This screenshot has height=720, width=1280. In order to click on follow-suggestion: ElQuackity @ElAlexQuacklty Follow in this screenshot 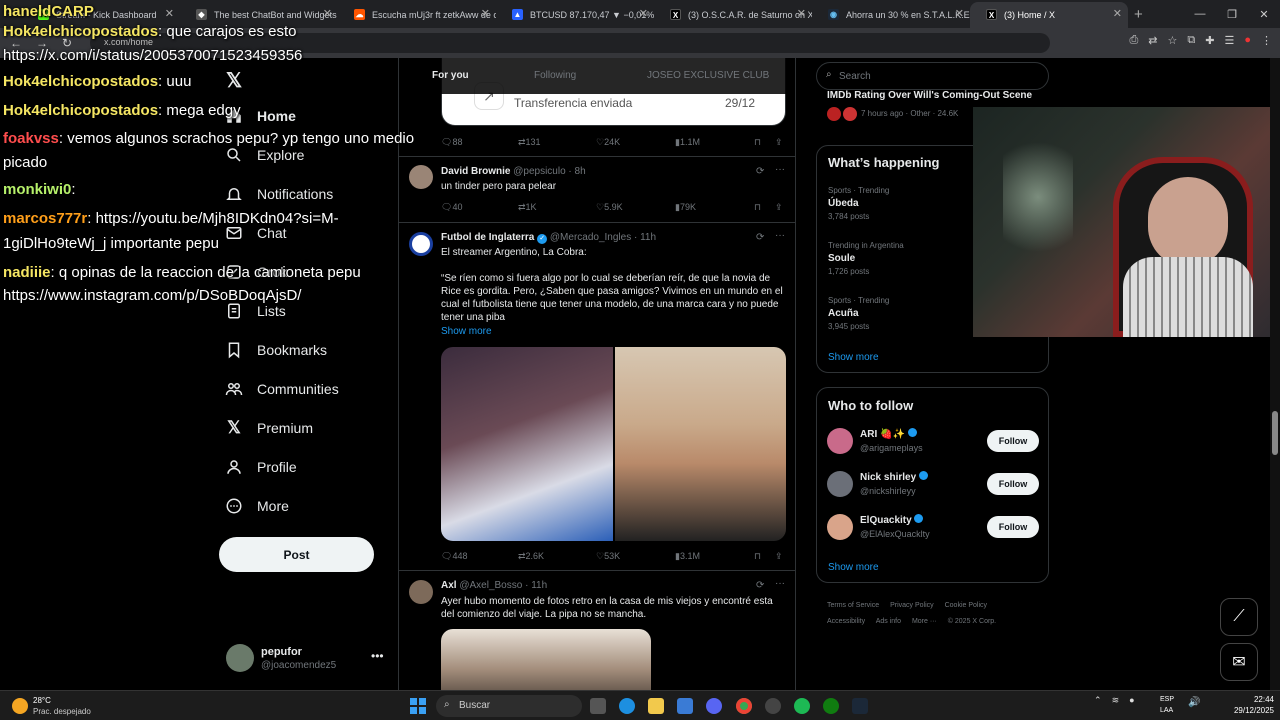, I will do `click(934, 528)`.